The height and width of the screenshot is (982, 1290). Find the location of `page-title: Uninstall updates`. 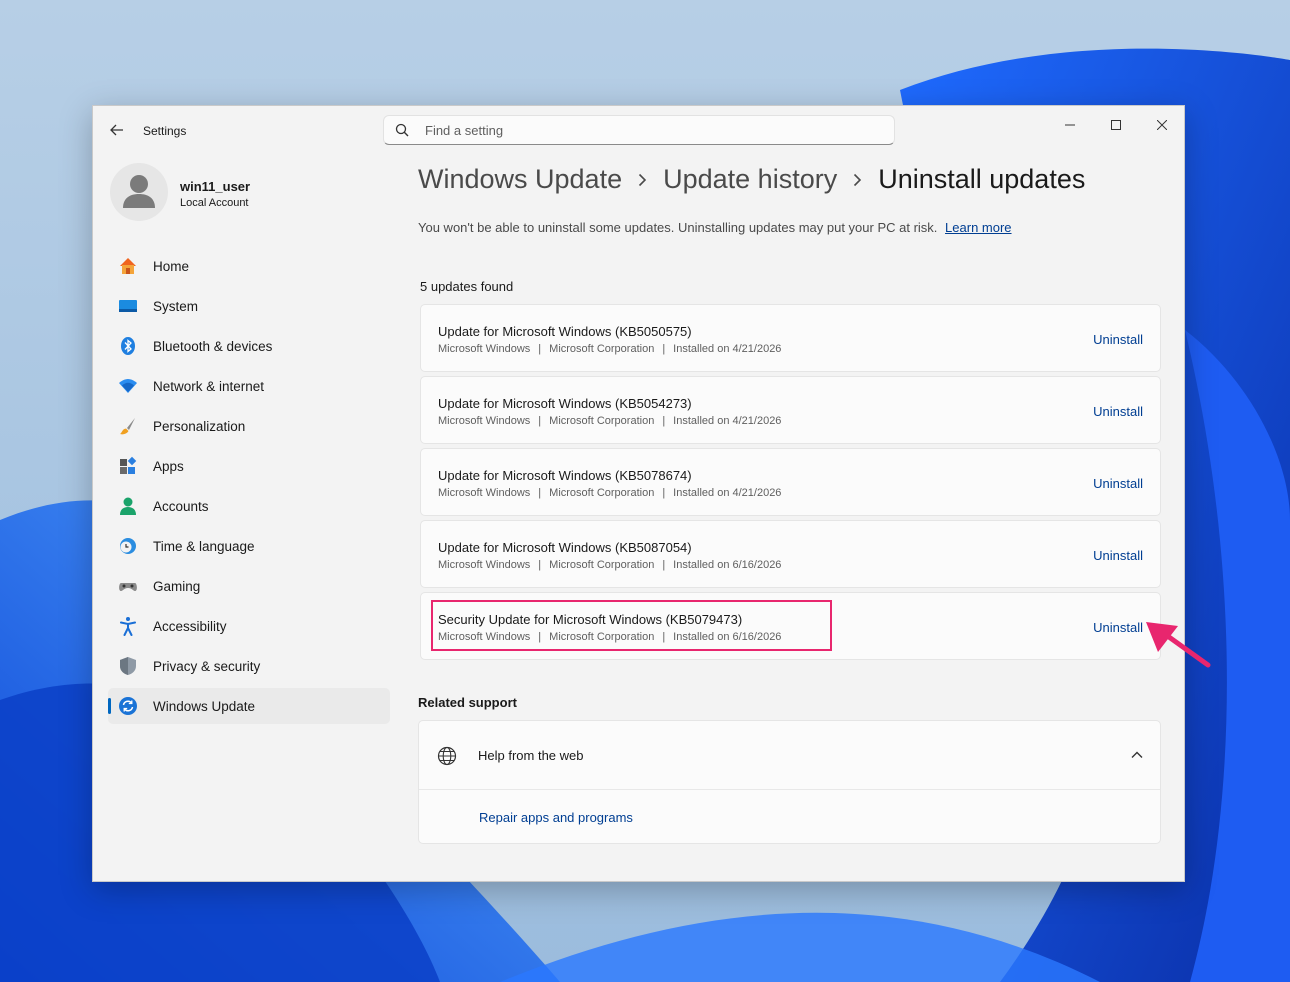

page-title: Uninstall updates is located at coordinates (982, 179).